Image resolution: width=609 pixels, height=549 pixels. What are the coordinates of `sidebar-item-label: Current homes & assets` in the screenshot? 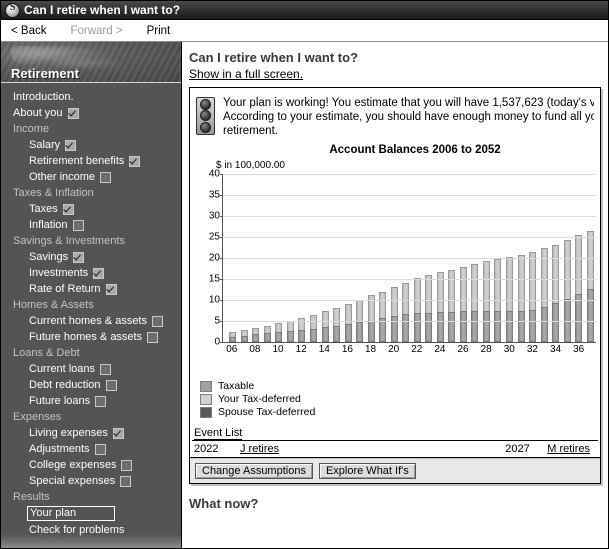 It's located at (88, 321).